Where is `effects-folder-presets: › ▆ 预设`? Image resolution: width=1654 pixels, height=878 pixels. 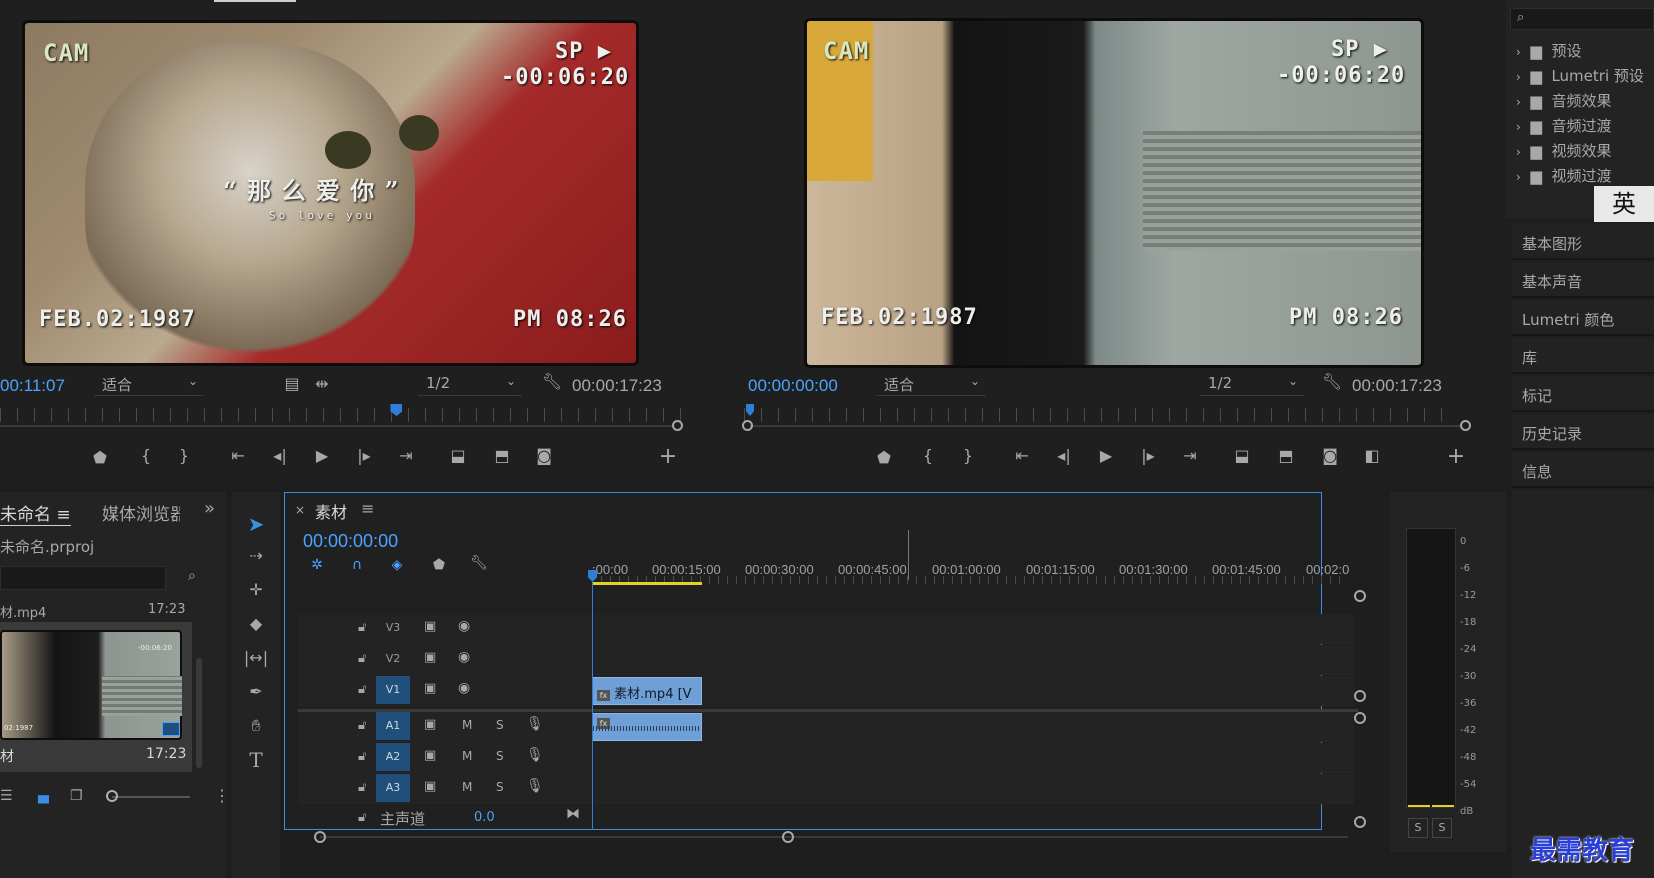 effects-folder-presets: › ▆ 预设 is located at coordinates (1548, 50).